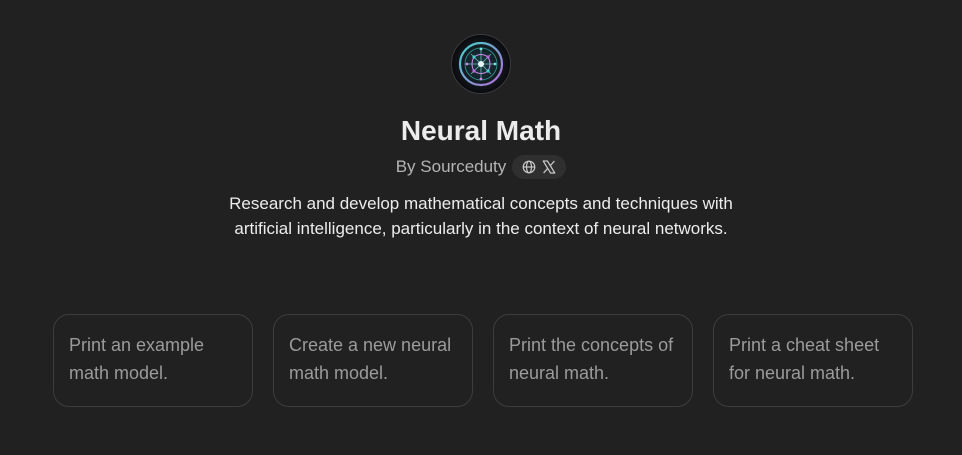 The image size is (962, 455). What do you see at coordinates (593, 360) in the screenshot?
I see `starter-button: Print the concepts of neural math.` at bounding box center [593, 360].